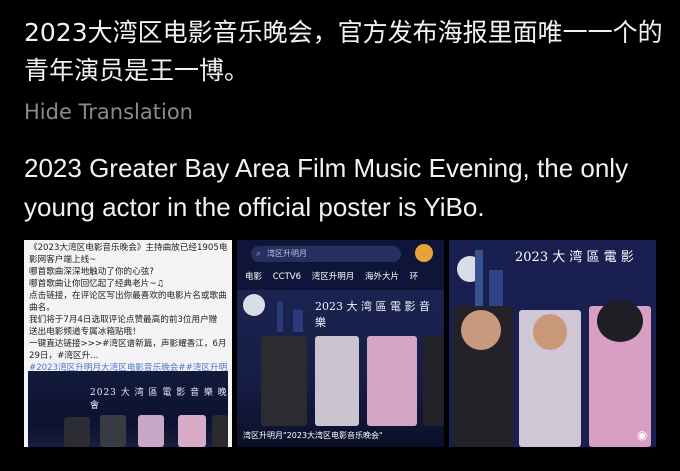 The height and width of the screenshot is (471, 680). Describe the element at coordinates (313, 435) in the screenshot. I see `video-caption: 湾区升明月"2023大湾区电影音乐晚会"` at that location.